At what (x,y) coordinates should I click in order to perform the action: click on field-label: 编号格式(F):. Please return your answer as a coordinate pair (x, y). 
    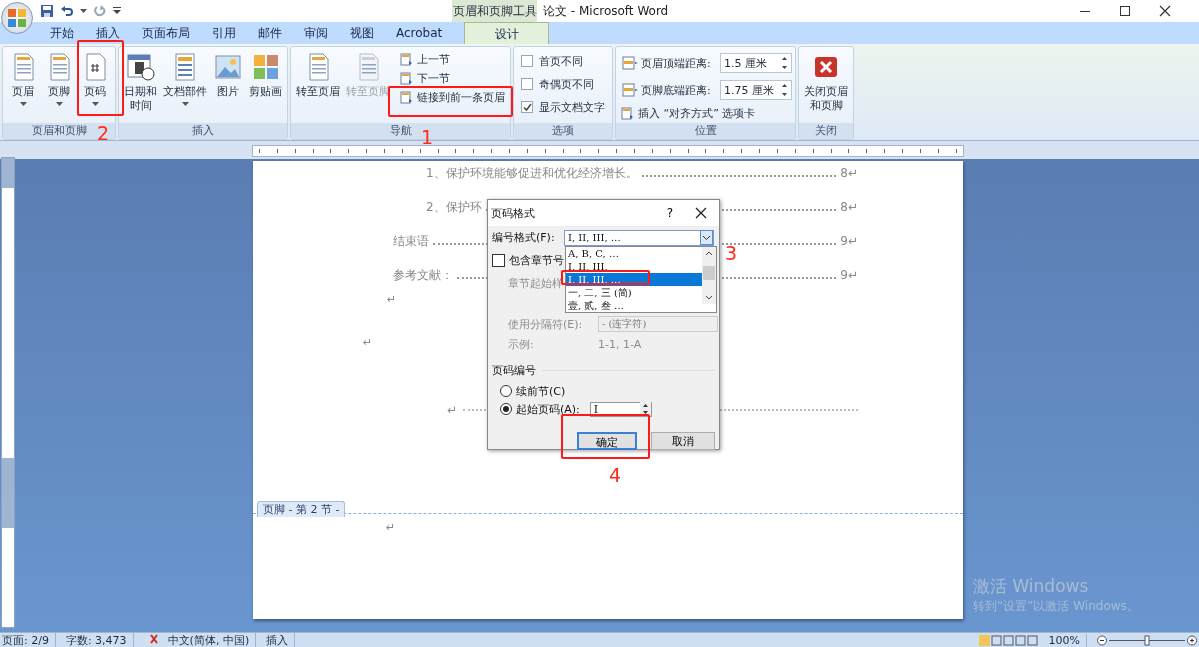
    Looking at the image, I should click on (524, 237).